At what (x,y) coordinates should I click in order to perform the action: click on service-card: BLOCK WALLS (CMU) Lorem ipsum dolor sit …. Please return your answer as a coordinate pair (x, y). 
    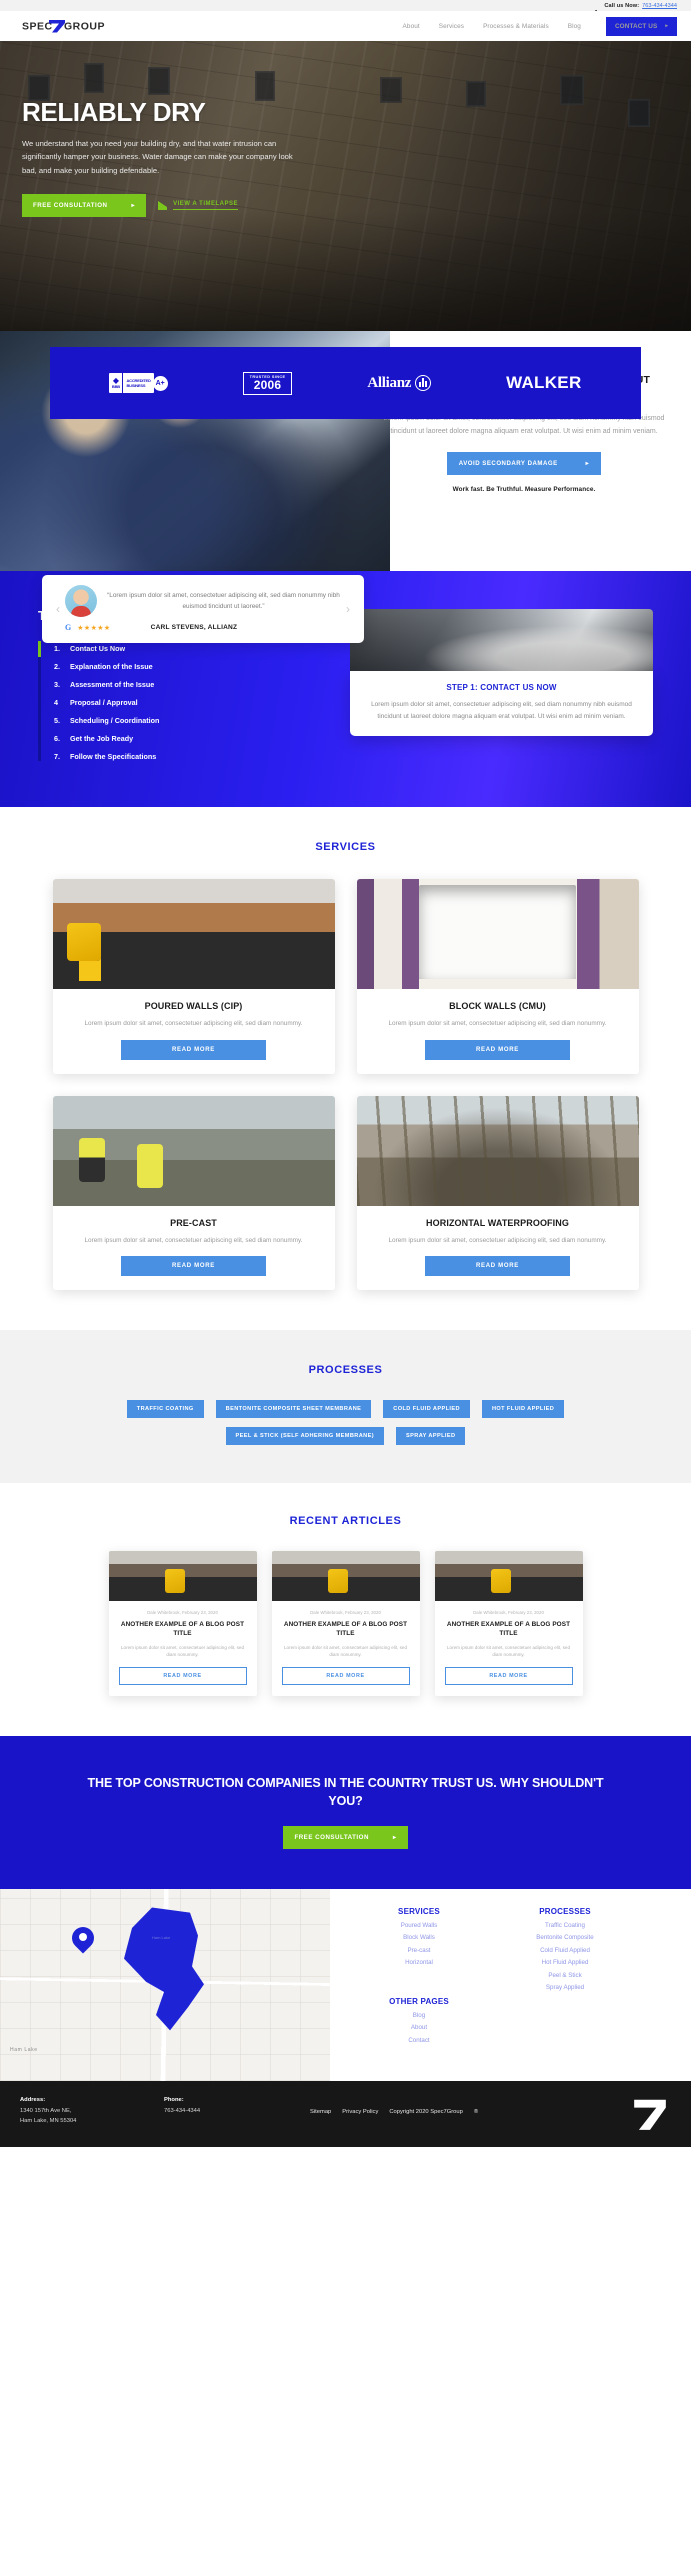
    Looking at the image, I should click on (497, 976).